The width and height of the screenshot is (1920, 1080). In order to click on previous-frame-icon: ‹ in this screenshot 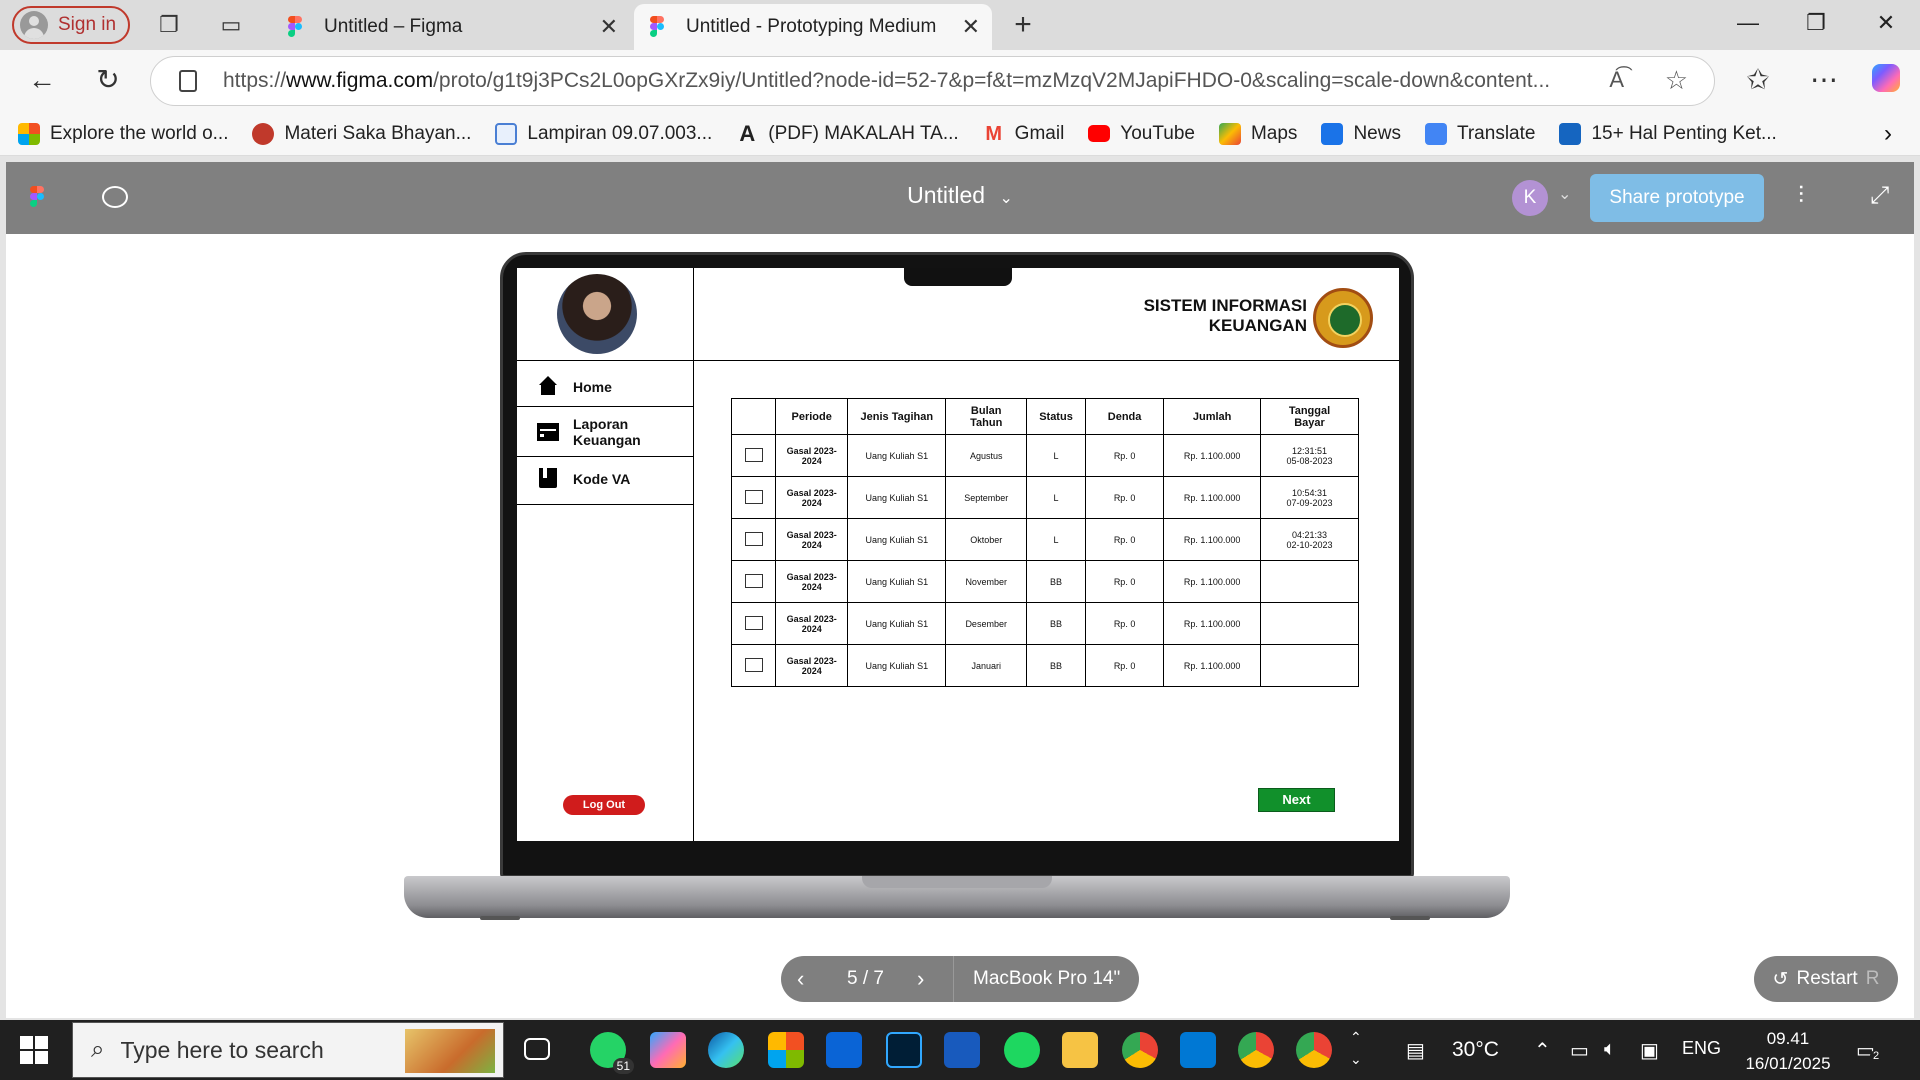, I will do `click(800, 979)`.